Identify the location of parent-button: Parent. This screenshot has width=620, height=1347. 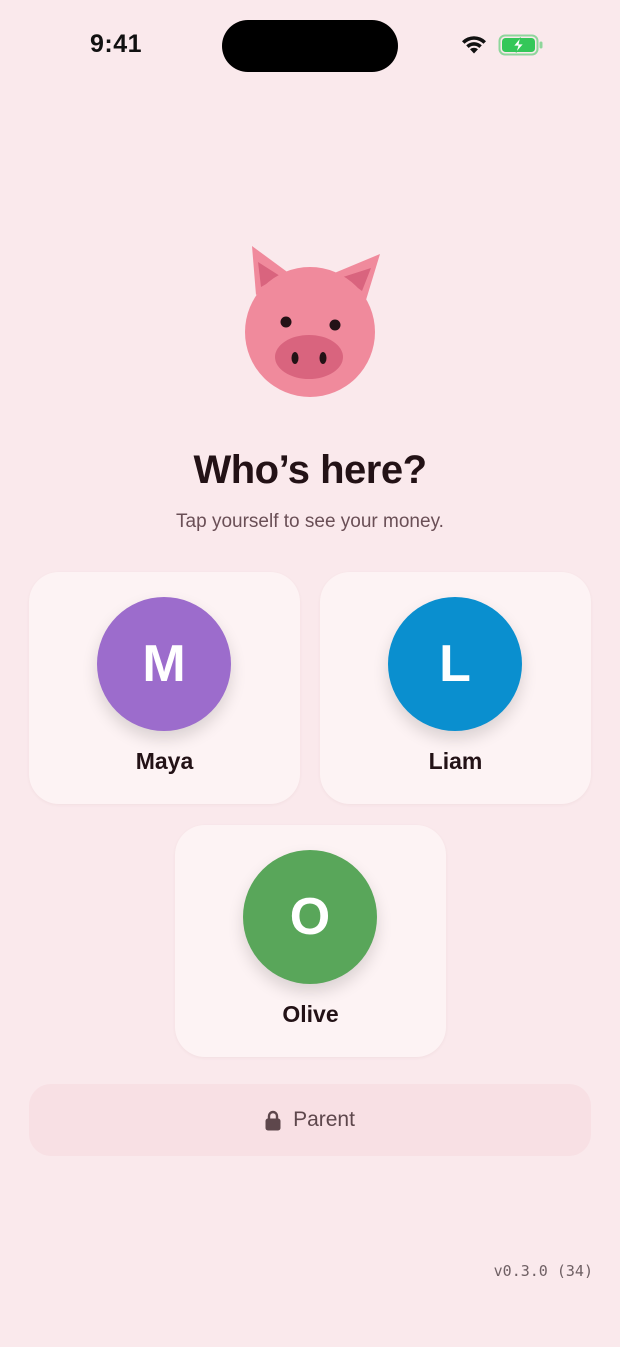
(310, 1120).